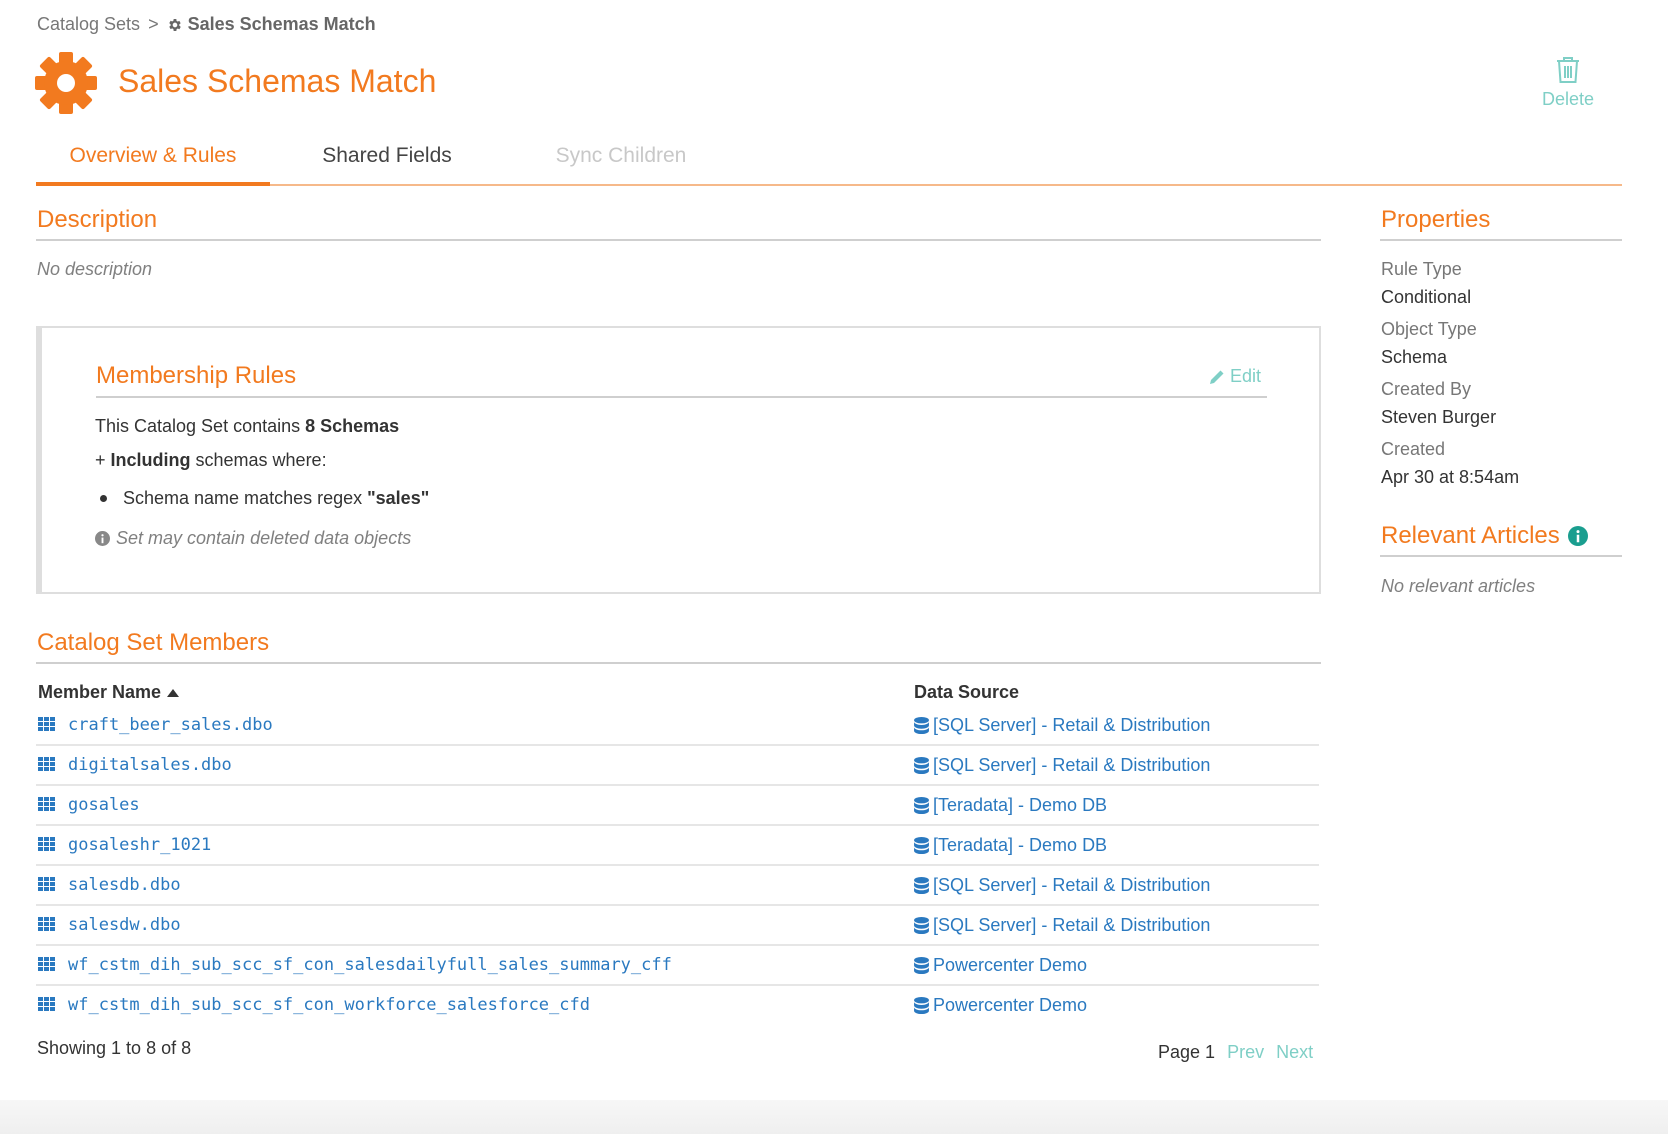 This screenshot has width=1668, height=1134. What do you see at coordinates (621, 155) in the screenshot?
I see `tab-sync-children: Sync Children` at bounding box center [621, 155].